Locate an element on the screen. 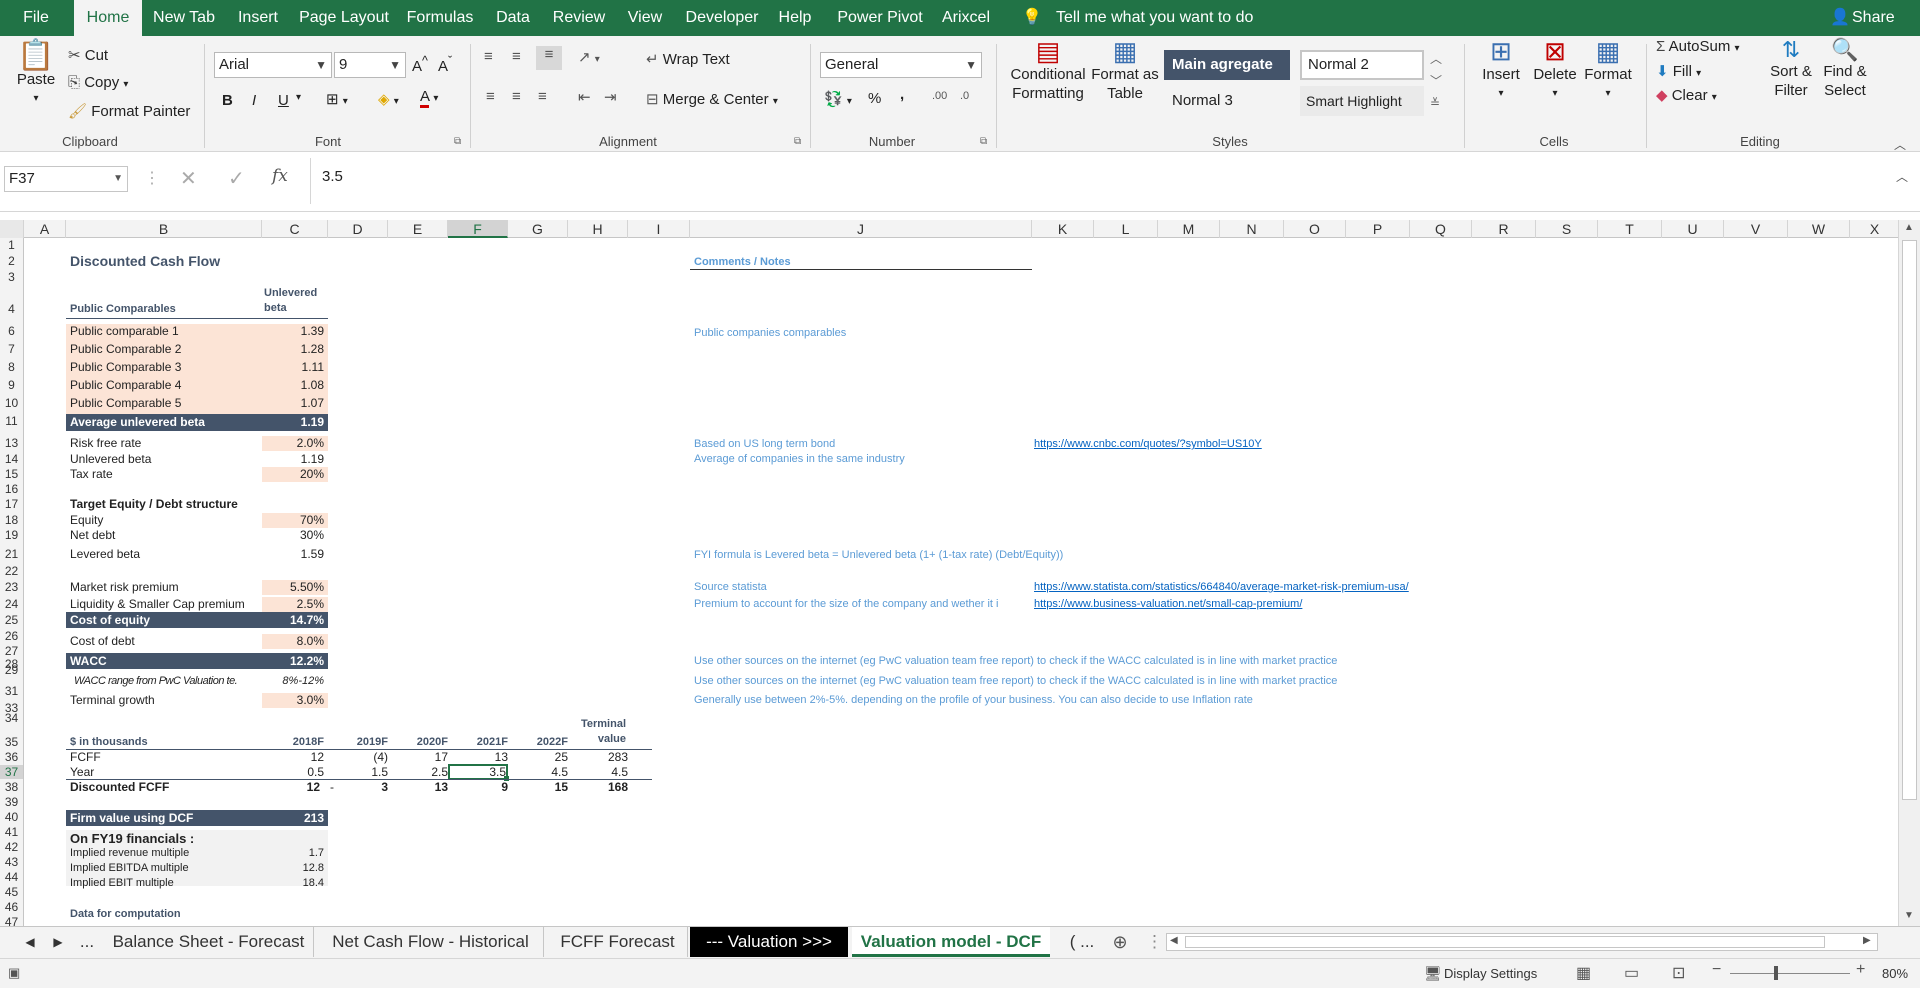 The image size is (1920, 988). row-header: 43 is located at coordinates (11, 862).